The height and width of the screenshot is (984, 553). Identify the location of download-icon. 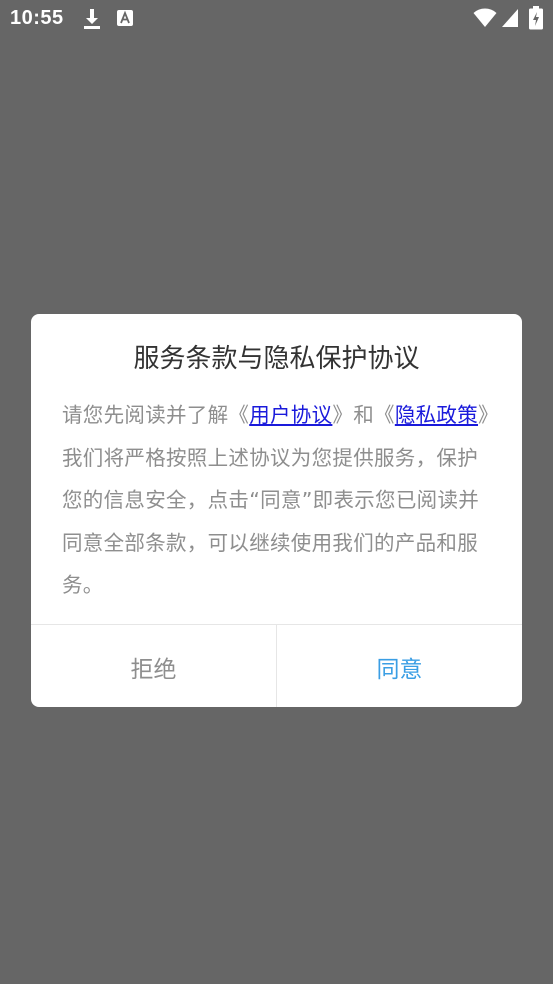
(92, 19).